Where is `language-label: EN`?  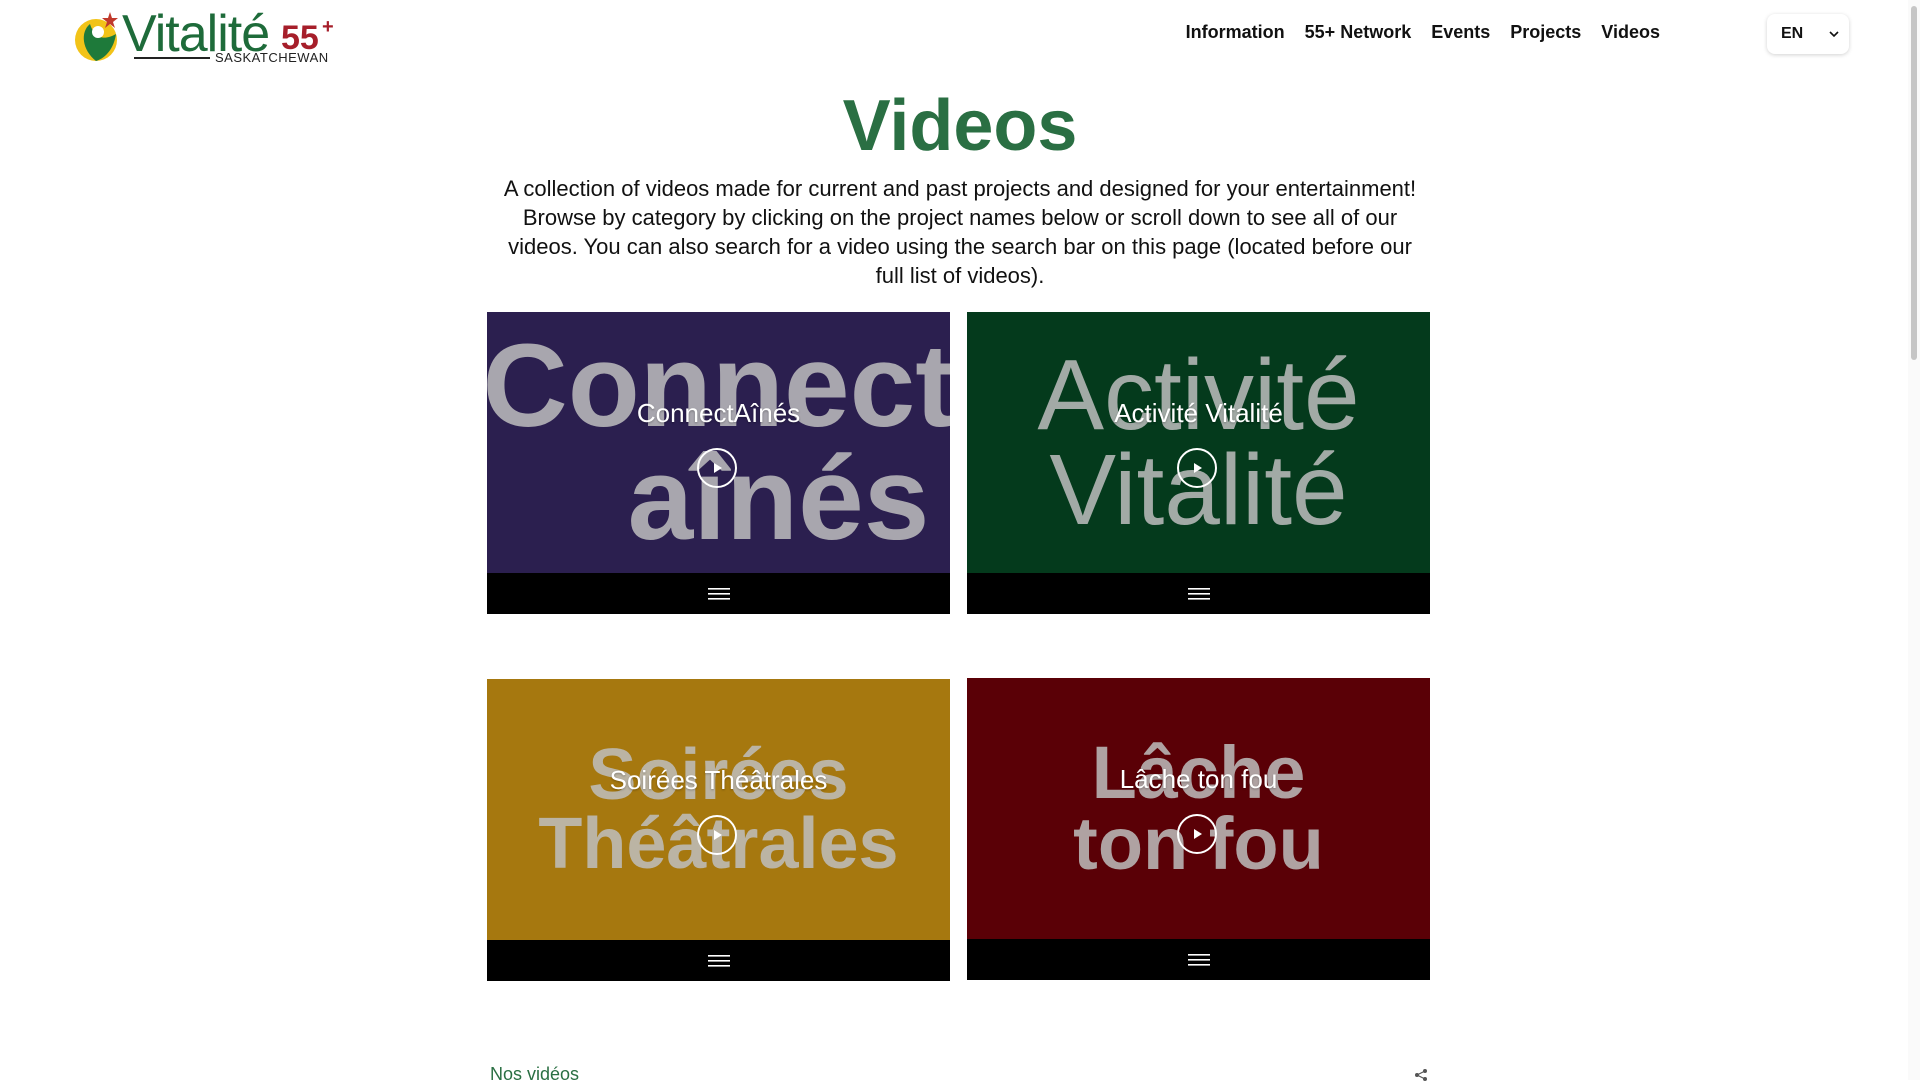 language-label: EN is located at coordinates (1792, 33).